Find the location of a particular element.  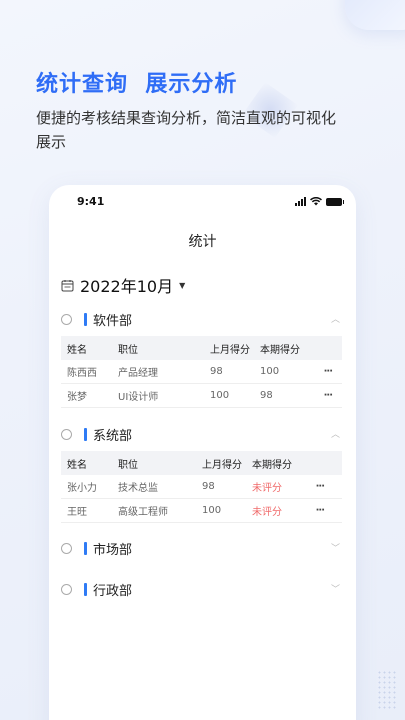

promo-subline: 便捷的考核结果查询分析，简洁直观的可视化展示 is located at coordinates (186, 130).